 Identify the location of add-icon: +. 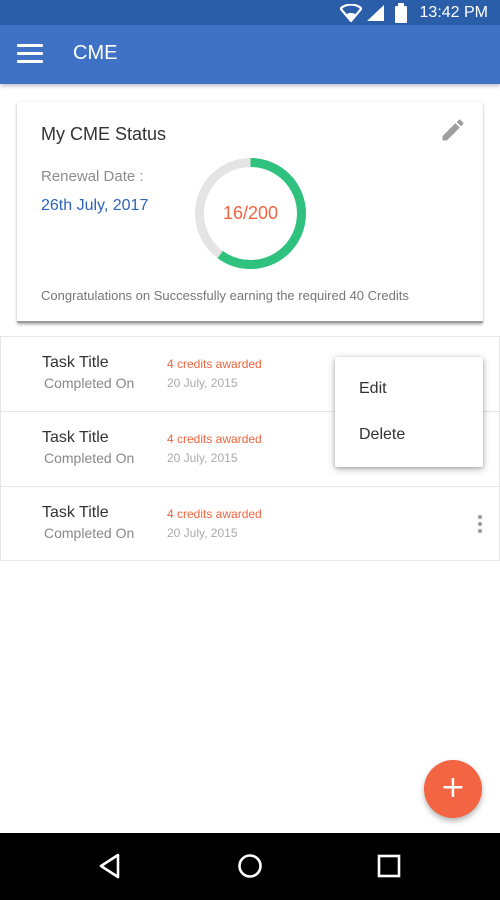
(453, 787).